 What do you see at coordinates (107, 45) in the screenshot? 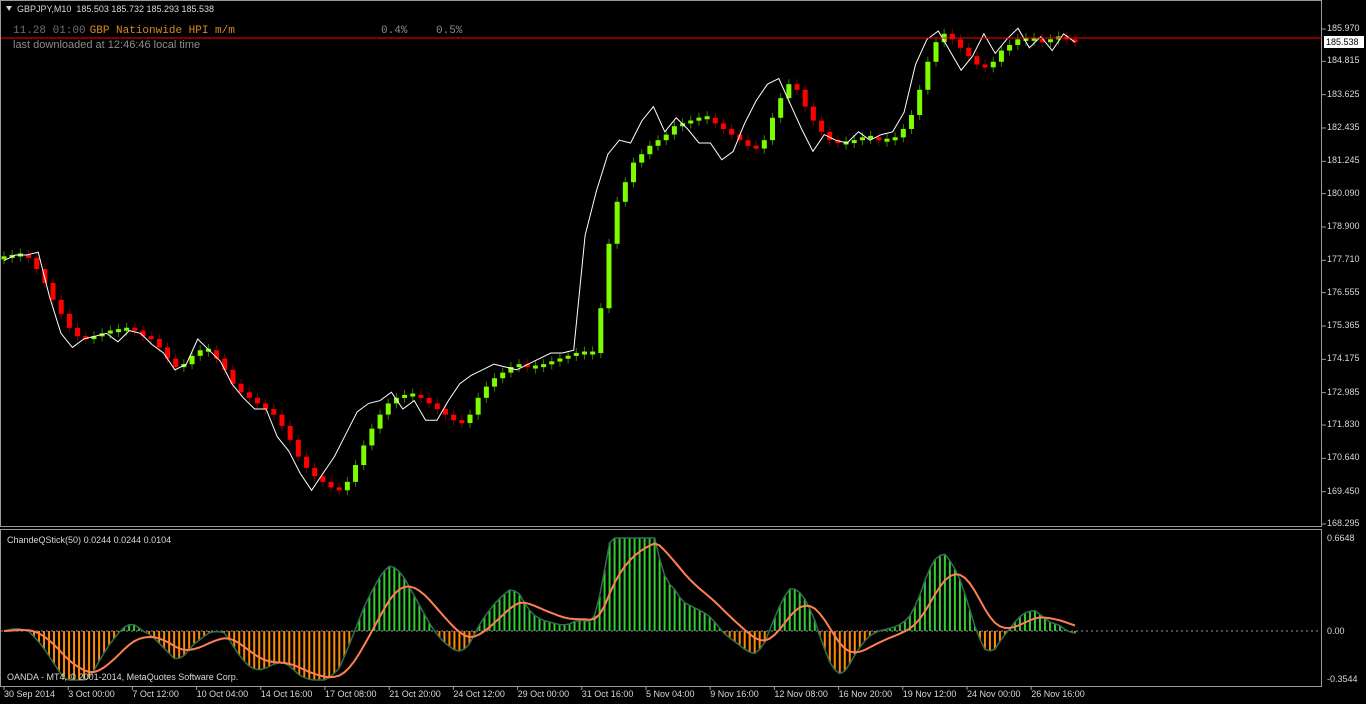
I see `download-status: last downloaded at 12:46:46 local time` at bounding box center [107, 45].